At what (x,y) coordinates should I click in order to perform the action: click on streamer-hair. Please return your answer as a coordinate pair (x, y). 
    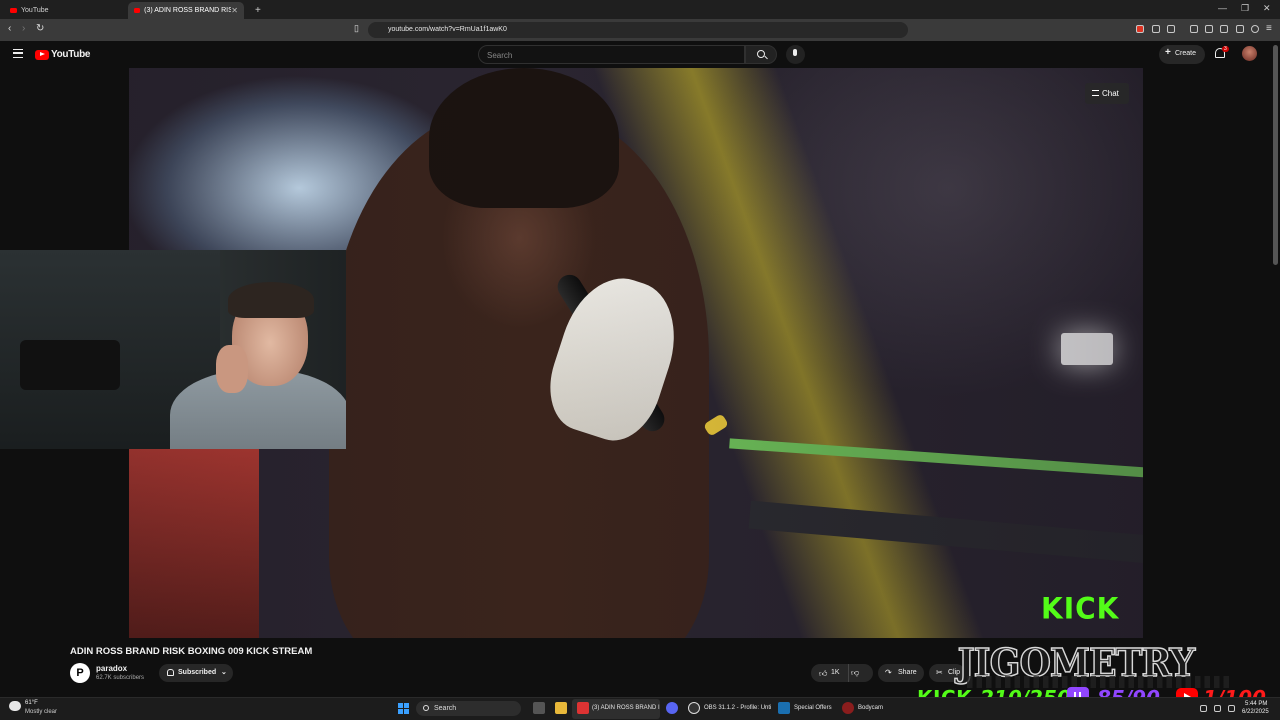
    Looking at the image, I should click on (271, 300).